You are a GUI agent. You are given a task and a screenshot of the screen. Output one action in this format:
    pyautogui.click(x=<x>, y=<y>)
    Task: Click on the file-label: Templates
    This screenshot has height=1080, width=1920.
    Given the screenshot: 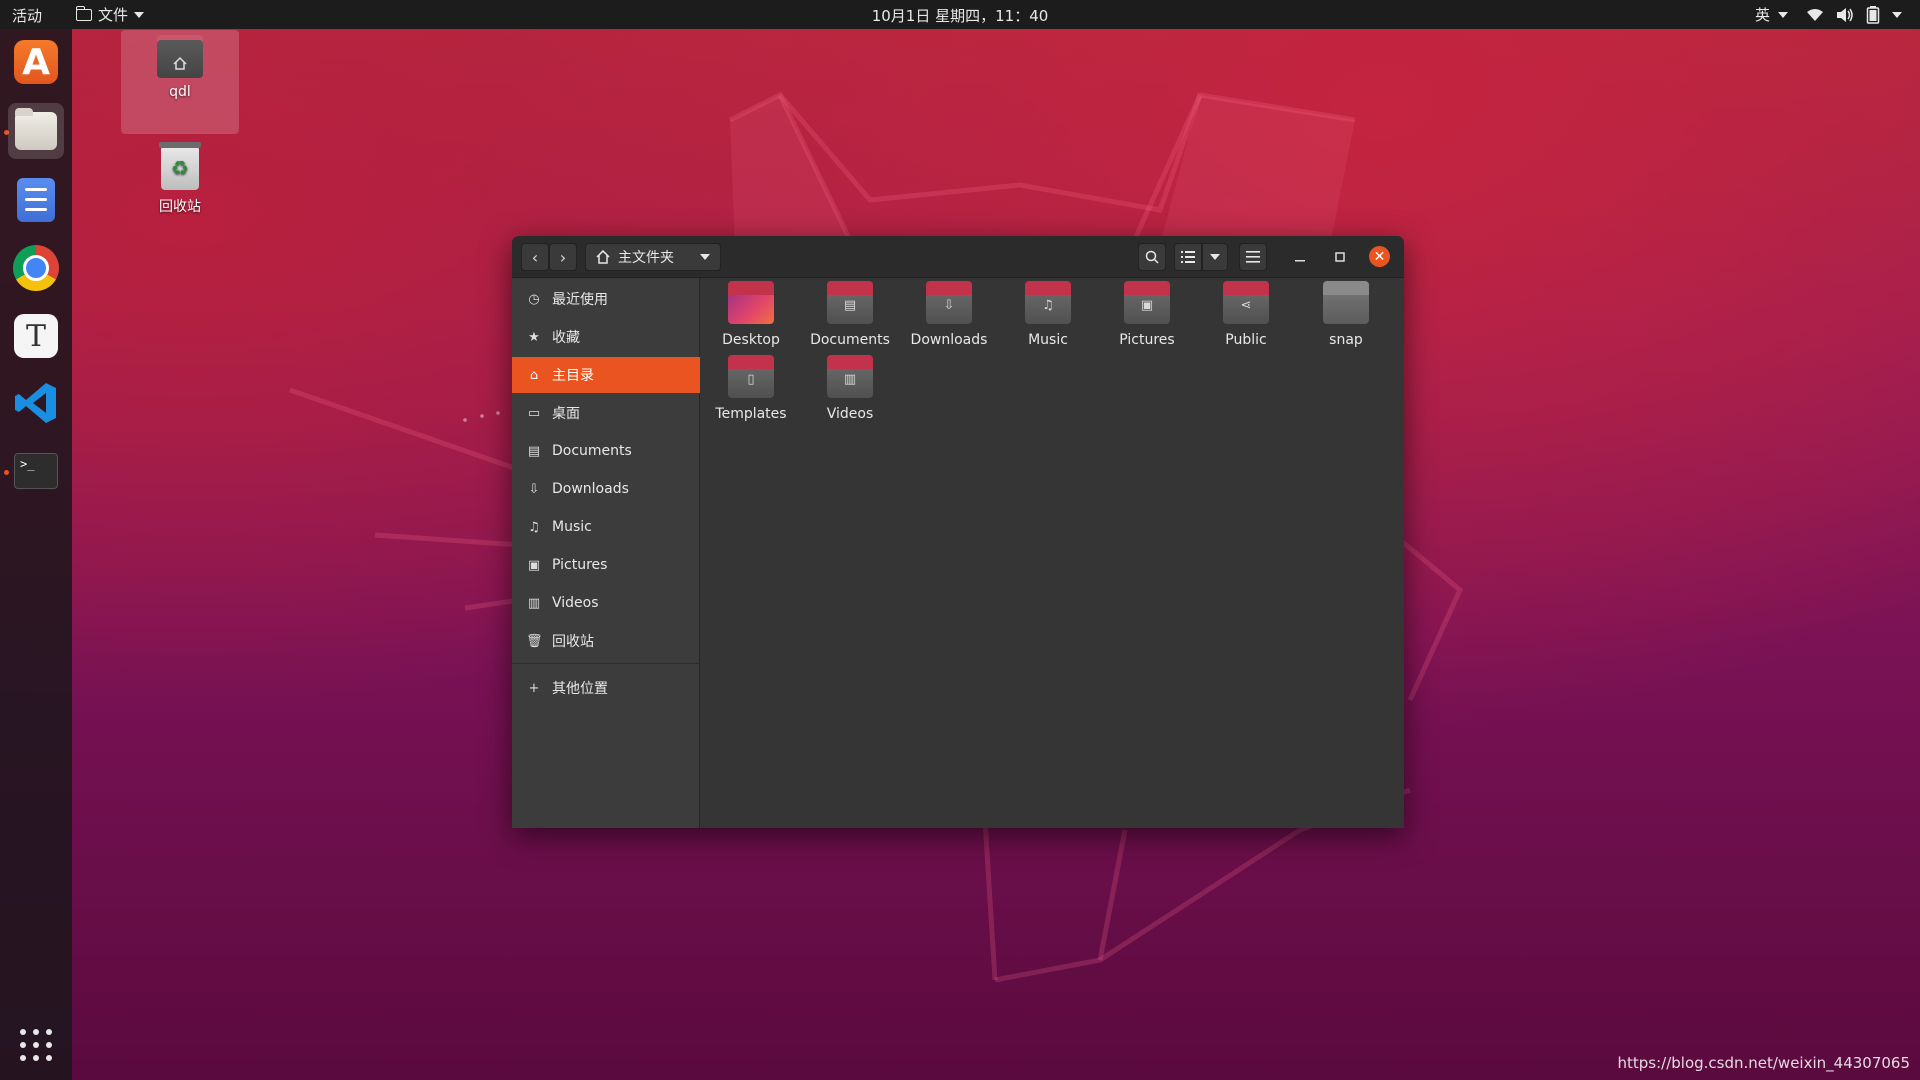 What is the action you would take?
    pyautogui.click(x=751, y=414)
    